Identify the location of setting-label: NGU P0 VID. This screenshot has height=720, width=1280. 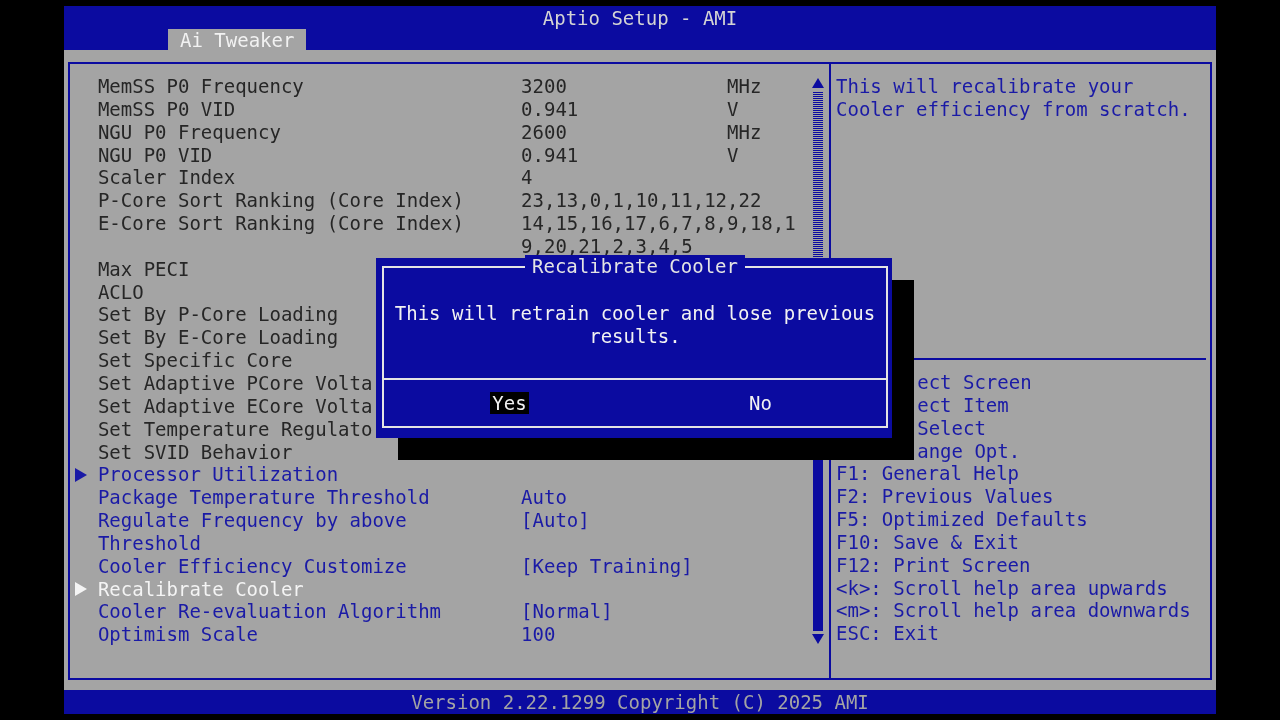
(155, 155).